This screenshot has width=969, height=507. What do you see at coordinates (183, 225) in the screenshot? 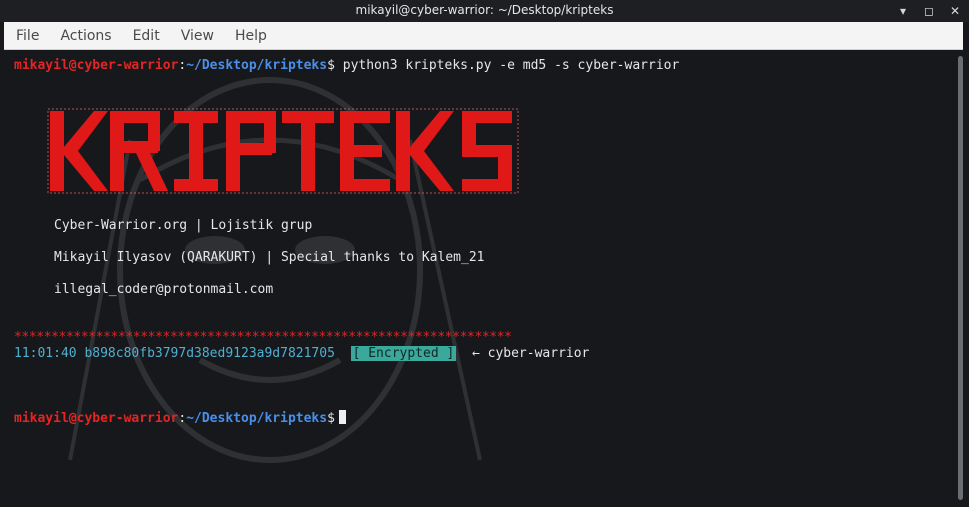
I see `info-line-site: Cyber-Warrior.org | Lojistik grup` at bounding box center [183, 225].